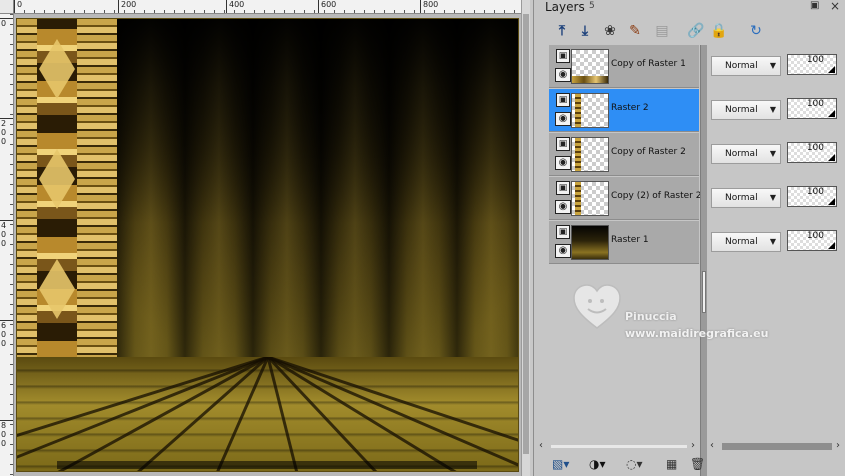  I want to click on watermark: Pinuccia www.maidiregrafica.eu, so click(691, 311).